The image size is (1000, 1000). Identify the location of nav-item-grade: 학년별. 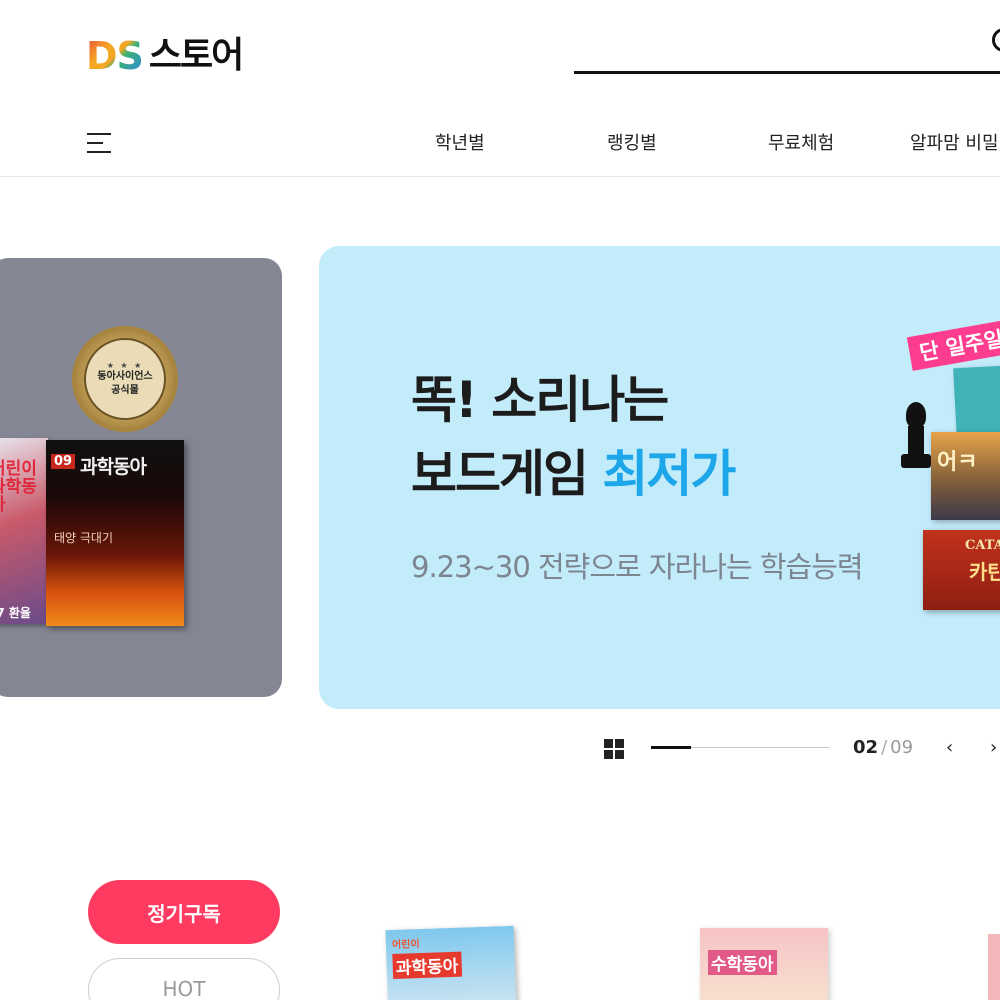
(460, 144).